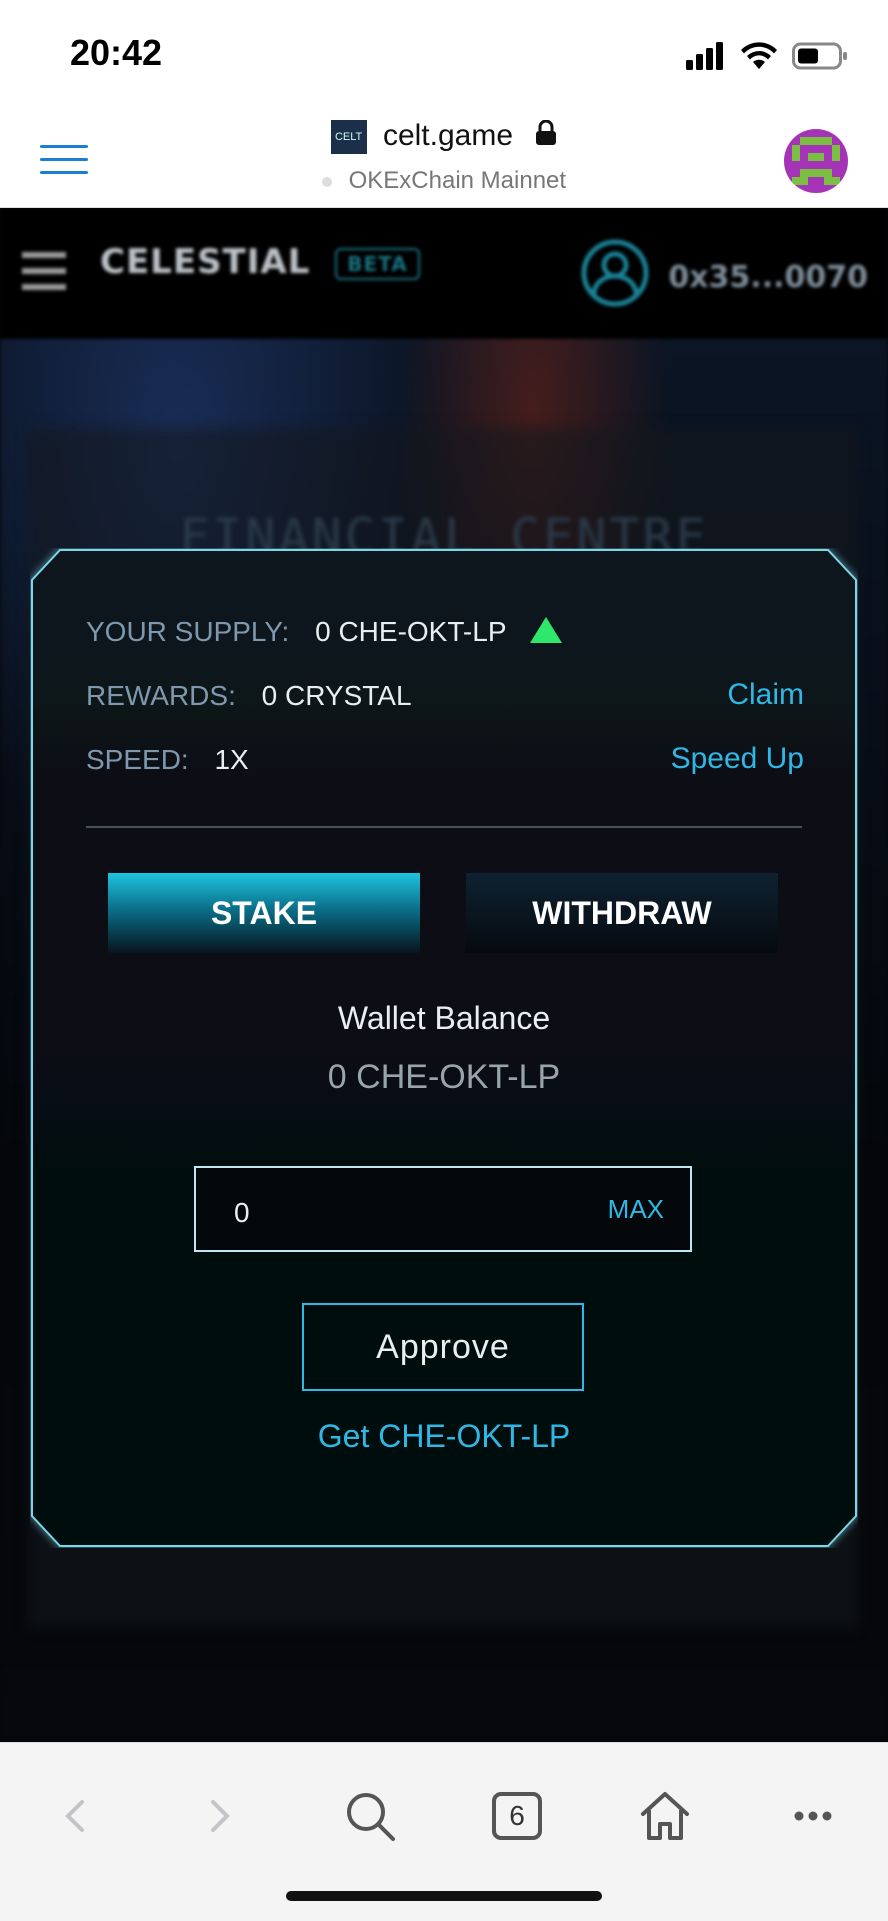 This screenshot has width=888, height=1921. I want to click on game-logo: CELESTIAL BETA, so click(260, 262).